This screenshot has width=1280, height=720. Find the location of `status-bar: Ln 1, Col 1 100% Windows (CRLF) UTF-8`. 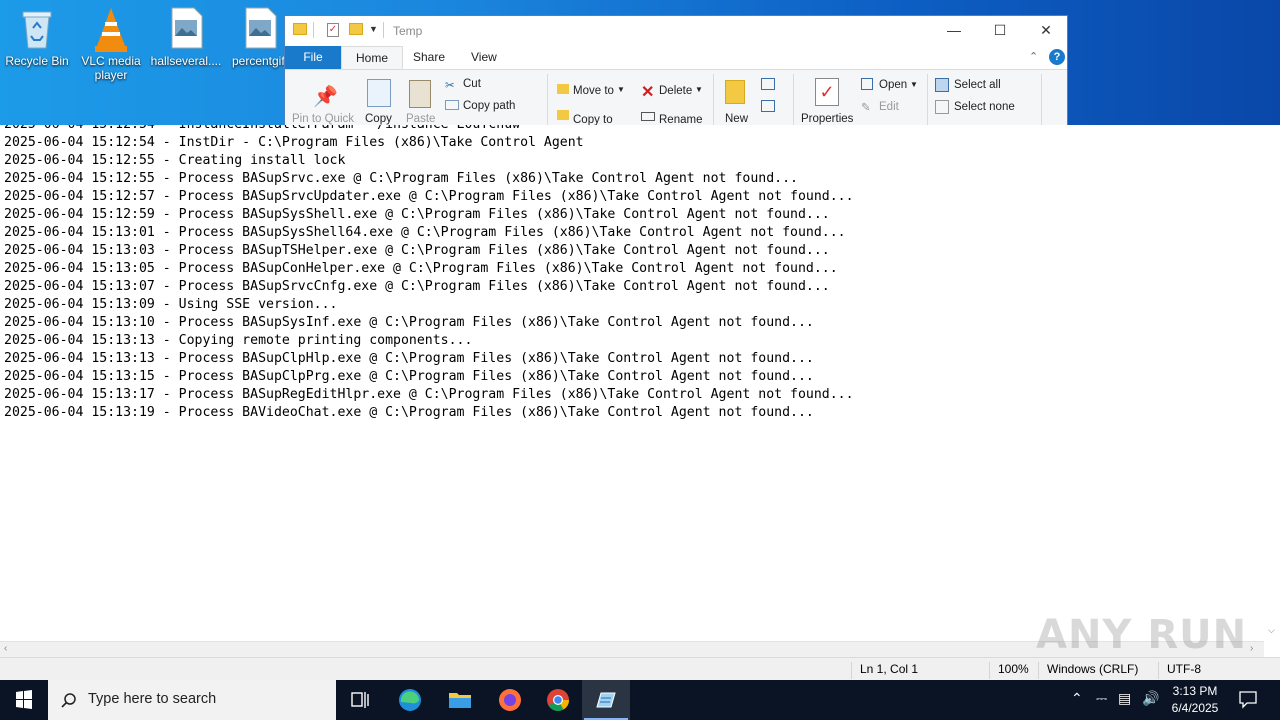

status-bar: Ln 1, Col 1 100% Windows (CRLF) UTF-8 is located at coordinates (640, 668).